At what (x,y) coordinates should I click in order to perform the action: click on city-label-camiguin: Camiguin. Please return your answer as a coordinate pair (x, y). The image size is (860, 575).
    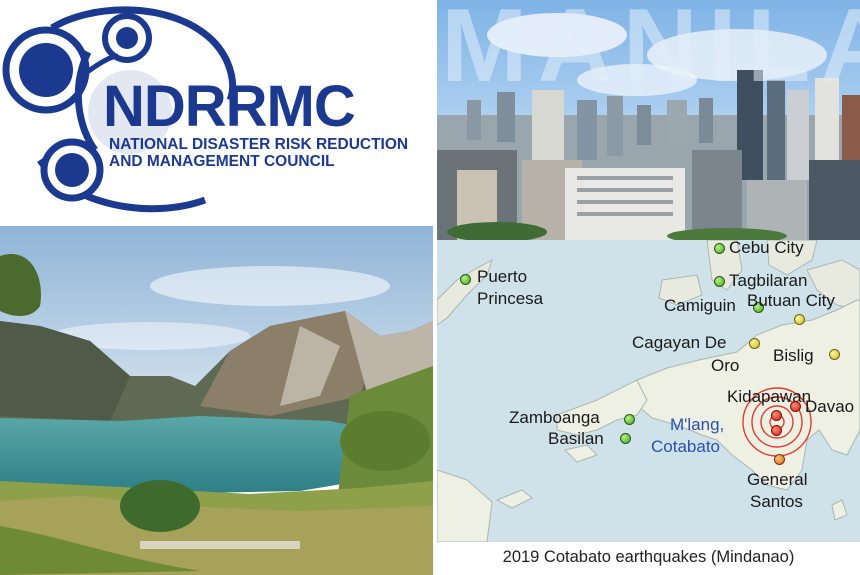
    Looking at the image, I should click on (700, 305).